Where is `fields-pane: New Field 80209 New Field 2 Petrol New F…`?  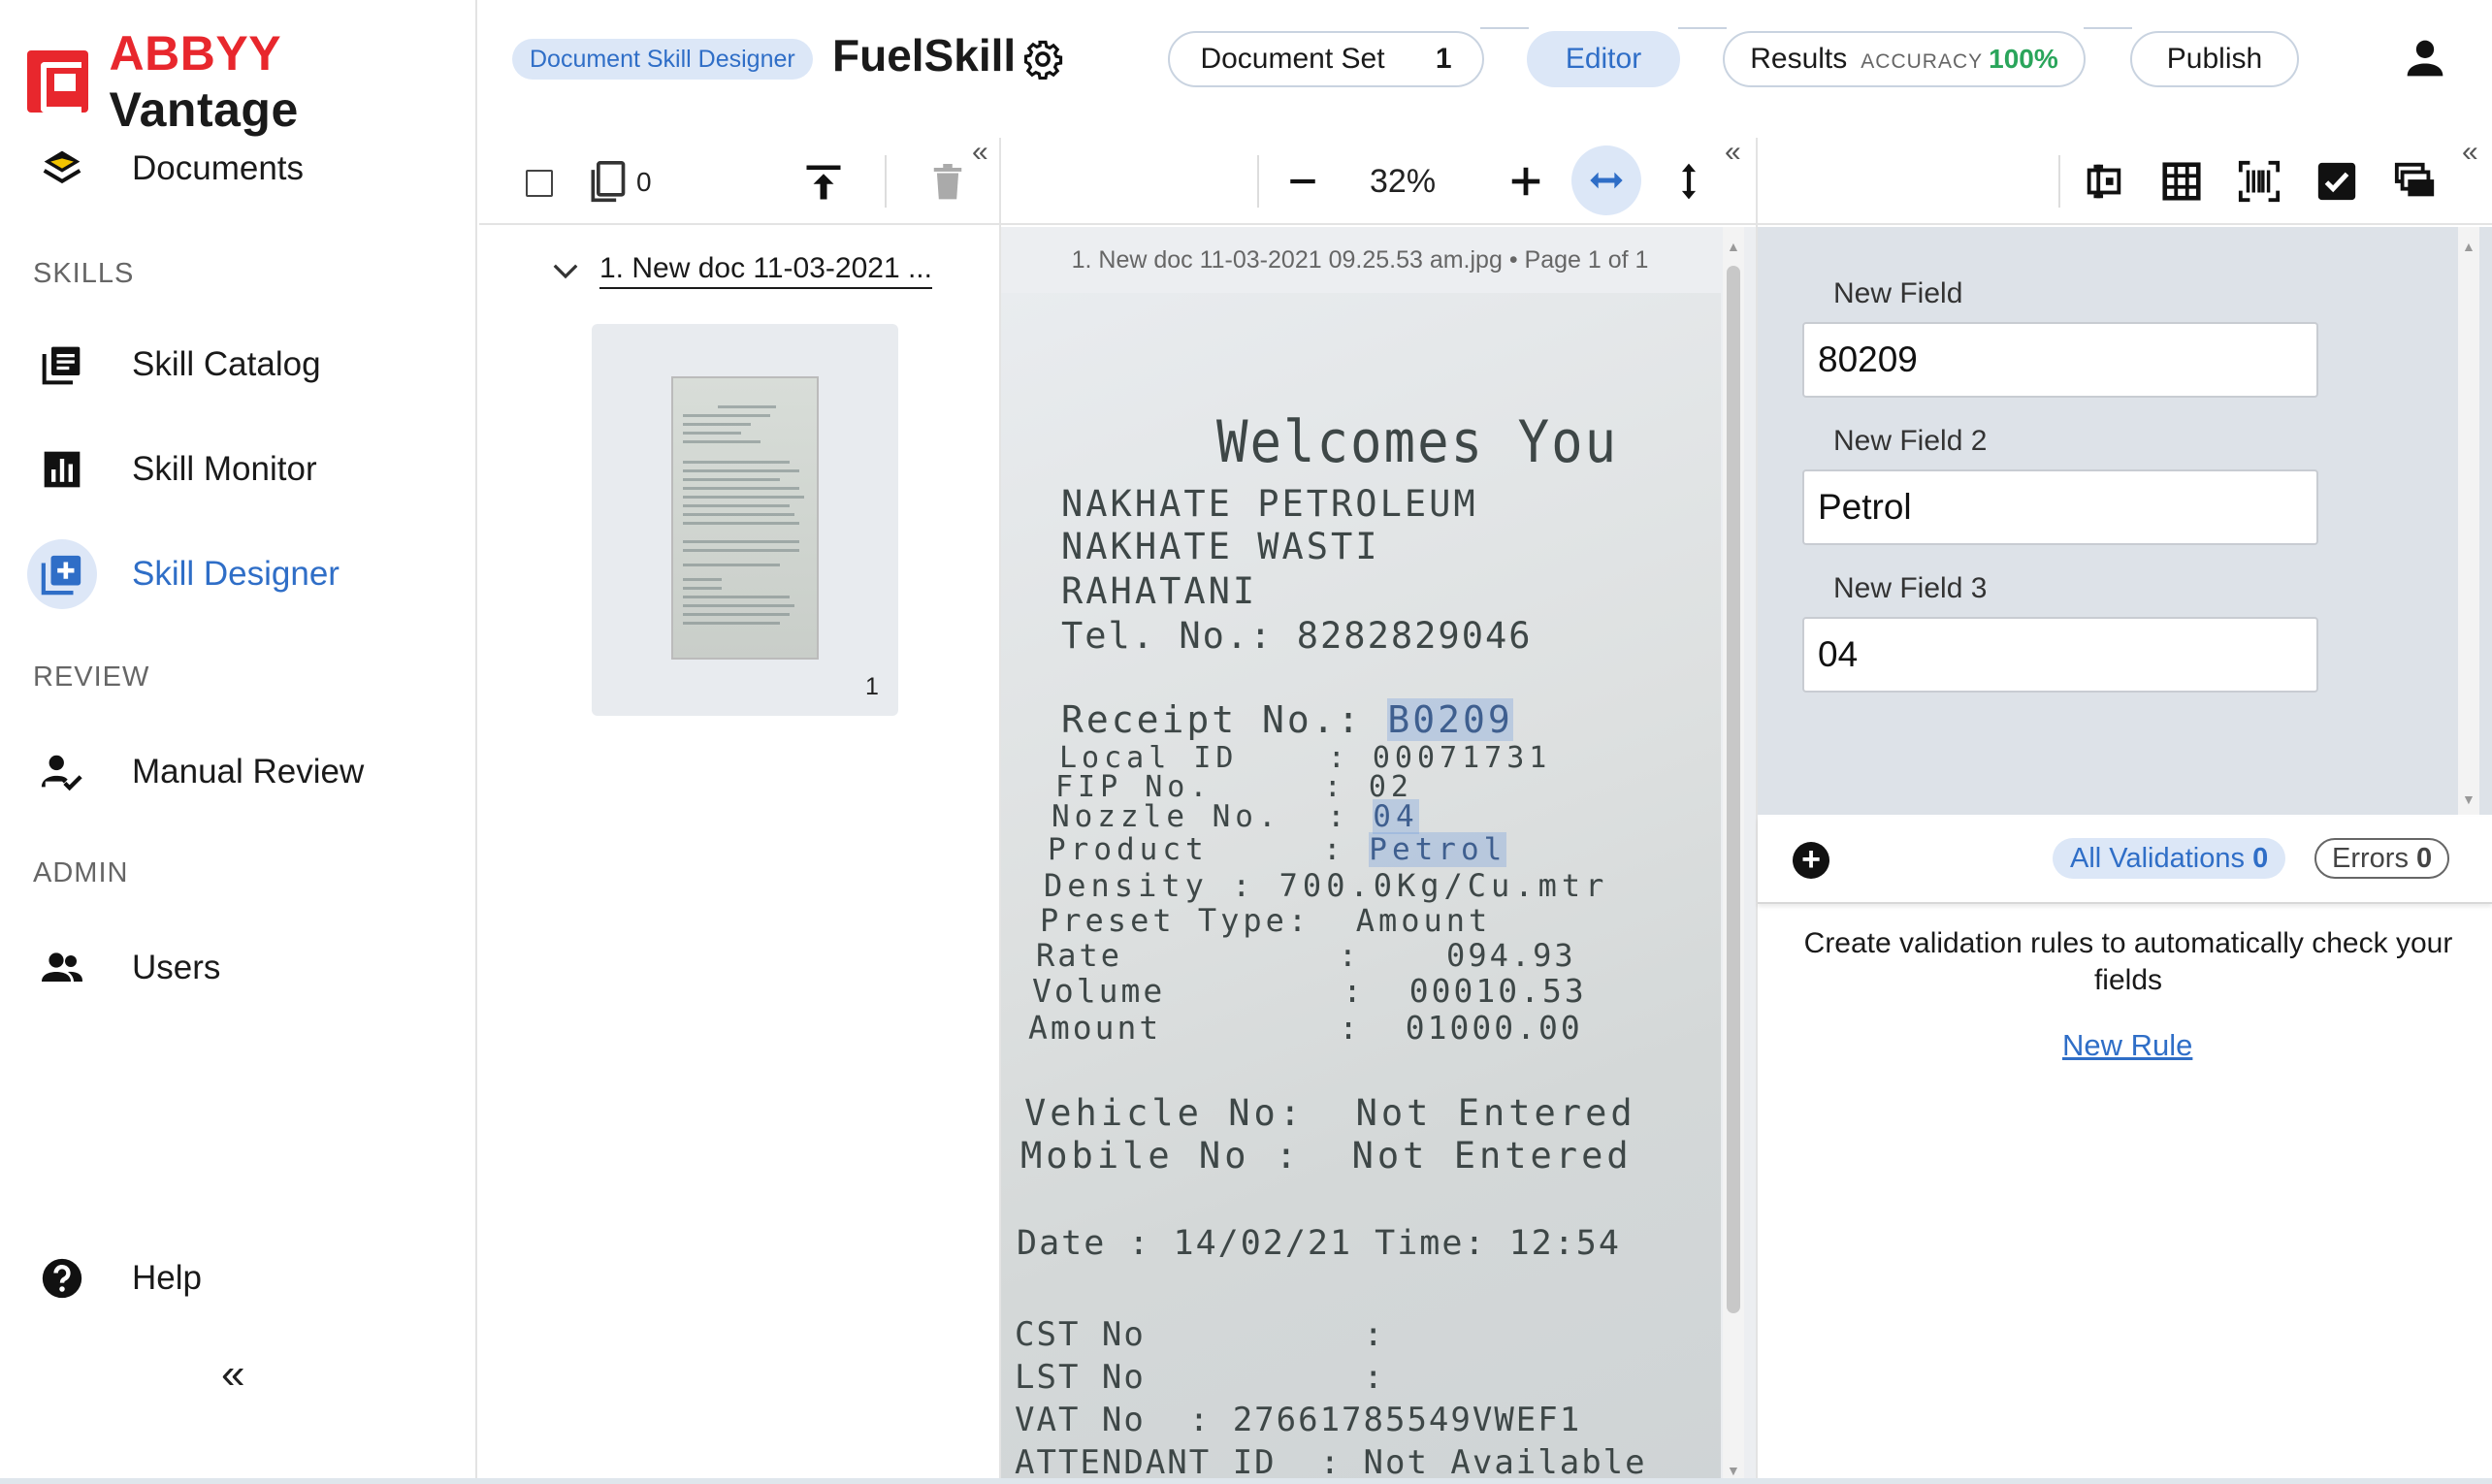
fields-pane: New Field 80209 New Field 2 Petrol New F… is located at coordinates (2125, 521).